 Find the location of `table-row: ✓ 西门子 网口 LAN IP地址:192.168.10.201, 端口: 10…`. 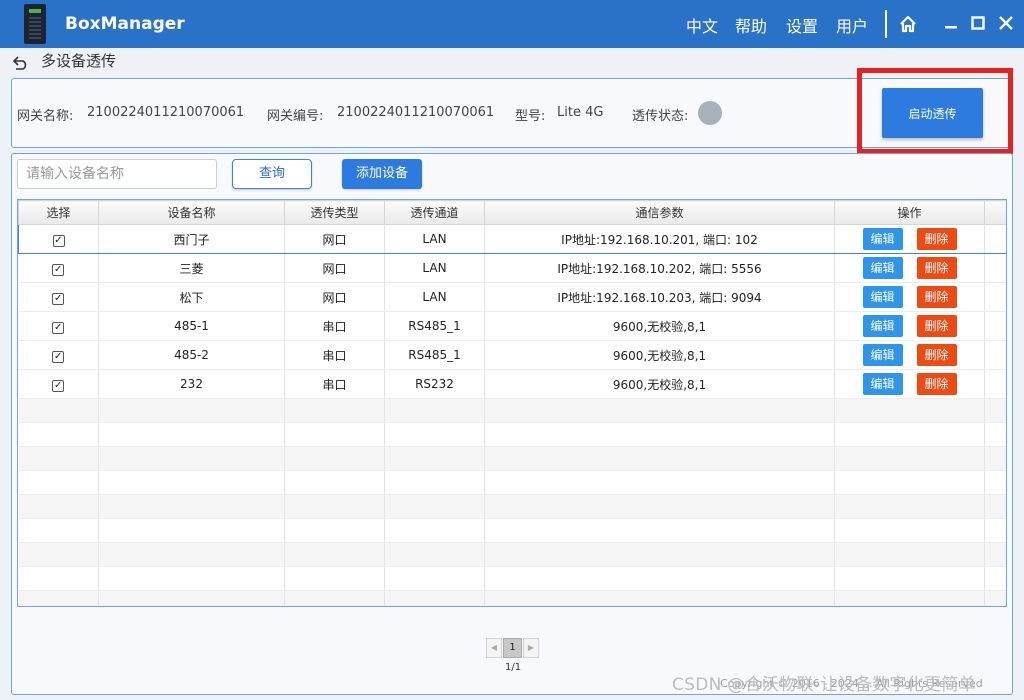

table-row: ✓ 西门子 网口 LAN IP地址:192.168.10.201, 端口: 10… is located at coordinates (512, 239).